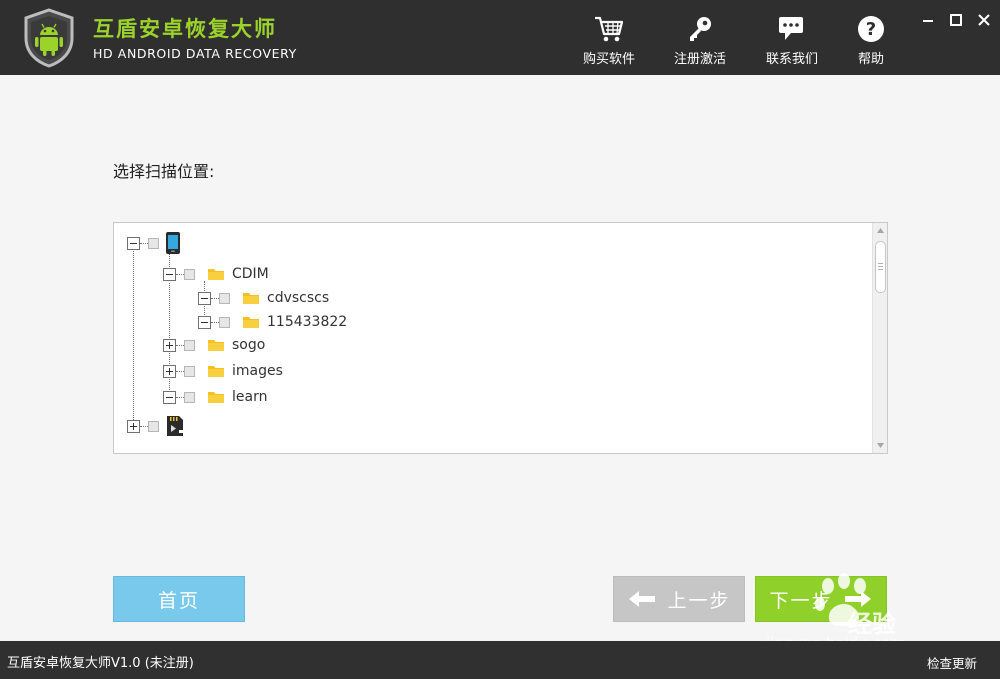  I want to click on help-label: 帮助, so click(870, 59).